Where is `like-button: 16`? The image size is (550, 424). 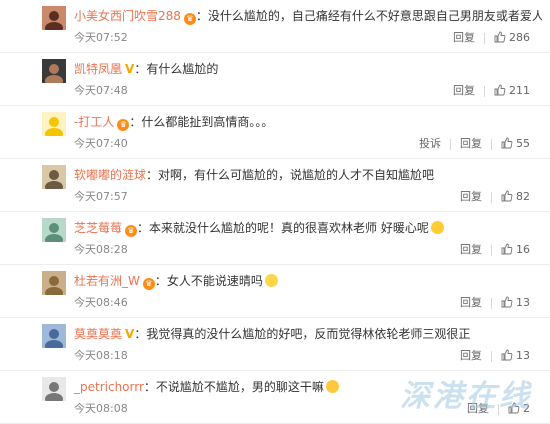
like-button: 16 is located at coordinates (515, 250).